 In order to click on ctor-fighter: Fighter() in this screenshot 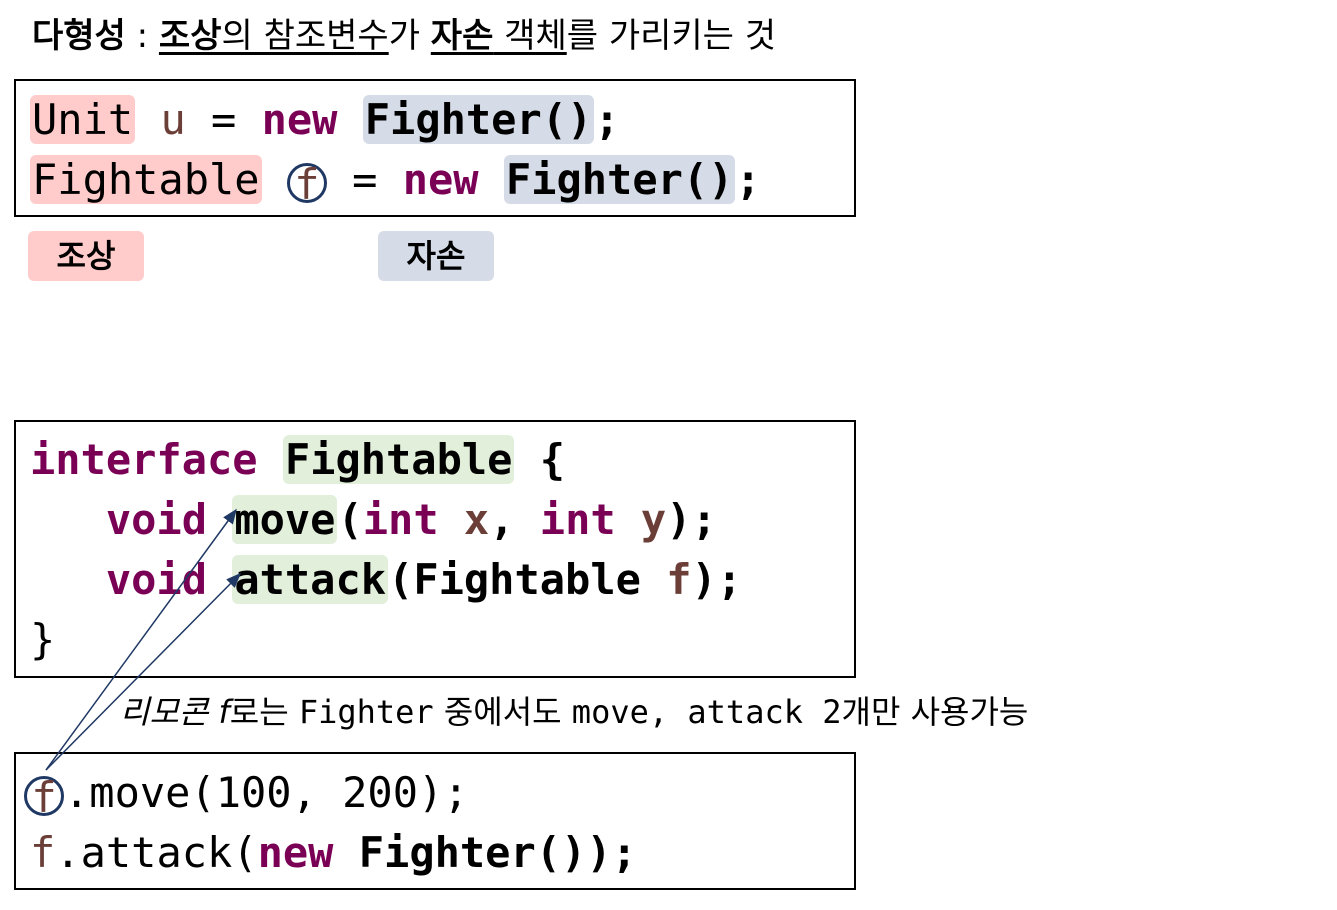, I will do `click(472, 852)`.